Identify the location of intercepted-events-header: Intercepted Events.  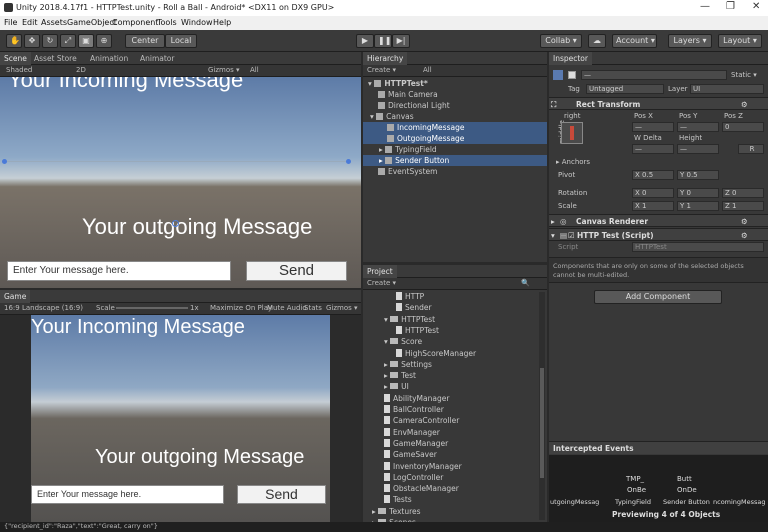
(658, 447).